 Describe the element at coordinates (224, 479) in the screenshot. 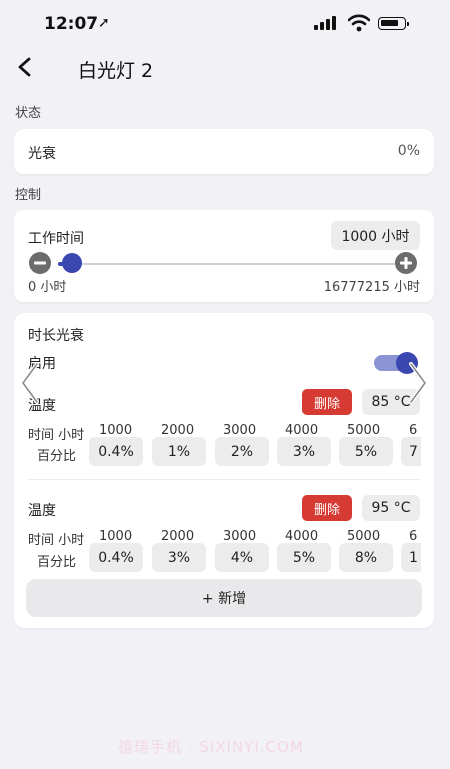

I see `divider` at that location.